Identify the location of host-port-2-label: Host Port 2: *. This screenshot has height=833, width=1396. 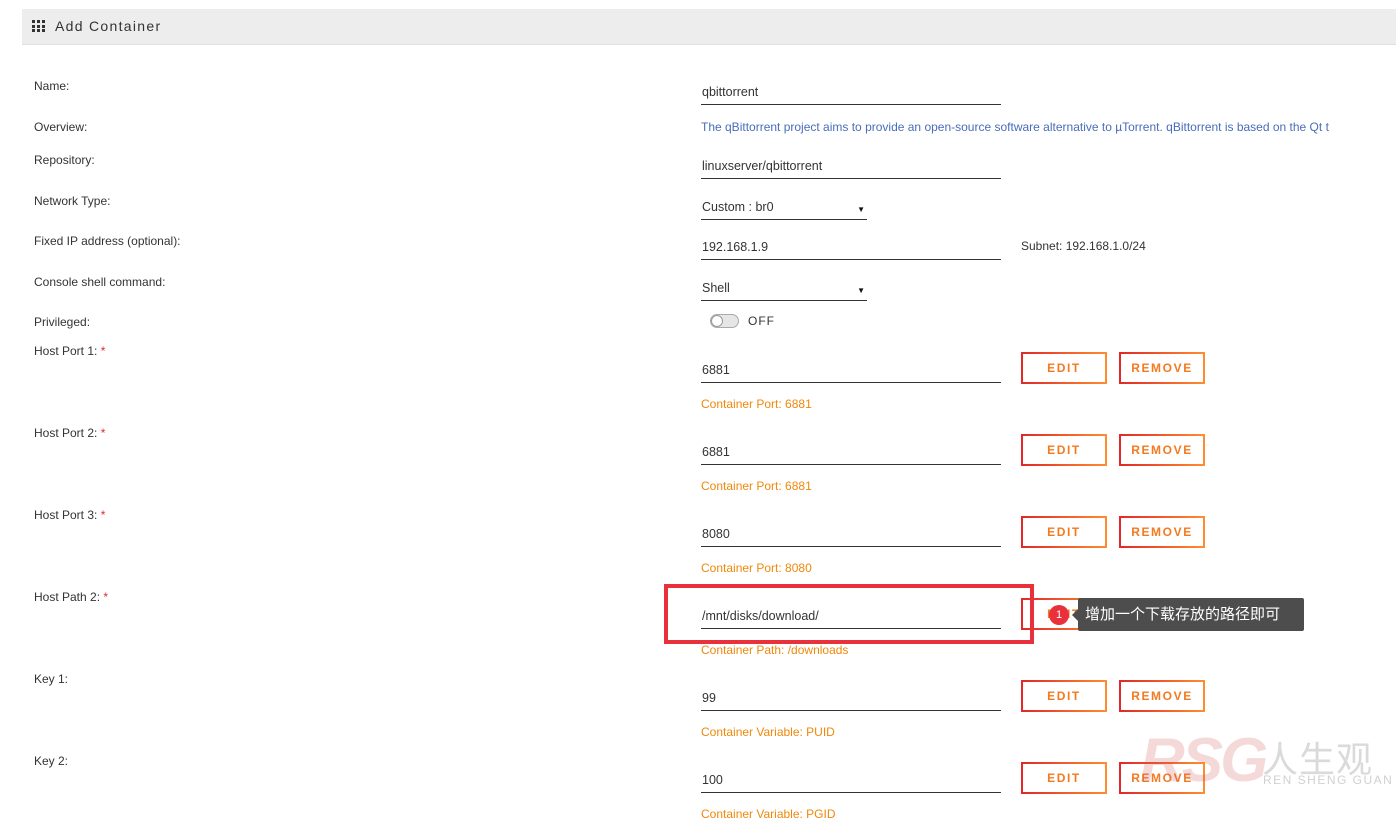
(70, 433).